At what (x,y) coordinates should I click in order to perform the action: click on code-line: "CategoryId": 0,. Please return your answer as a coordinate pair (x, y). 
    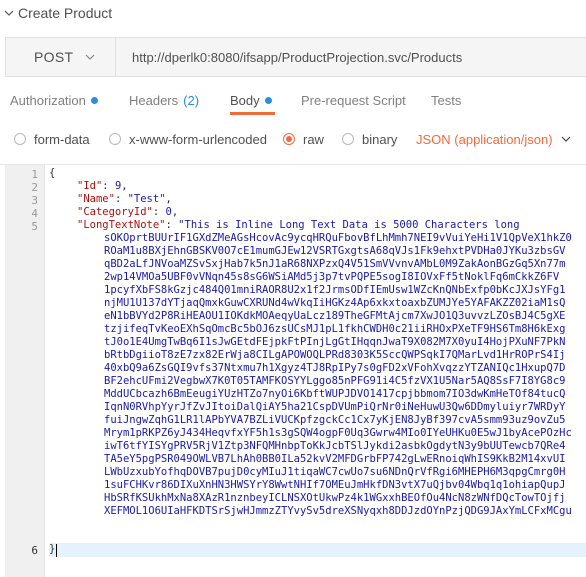
    Looking at the image, I should click on (128, 212).